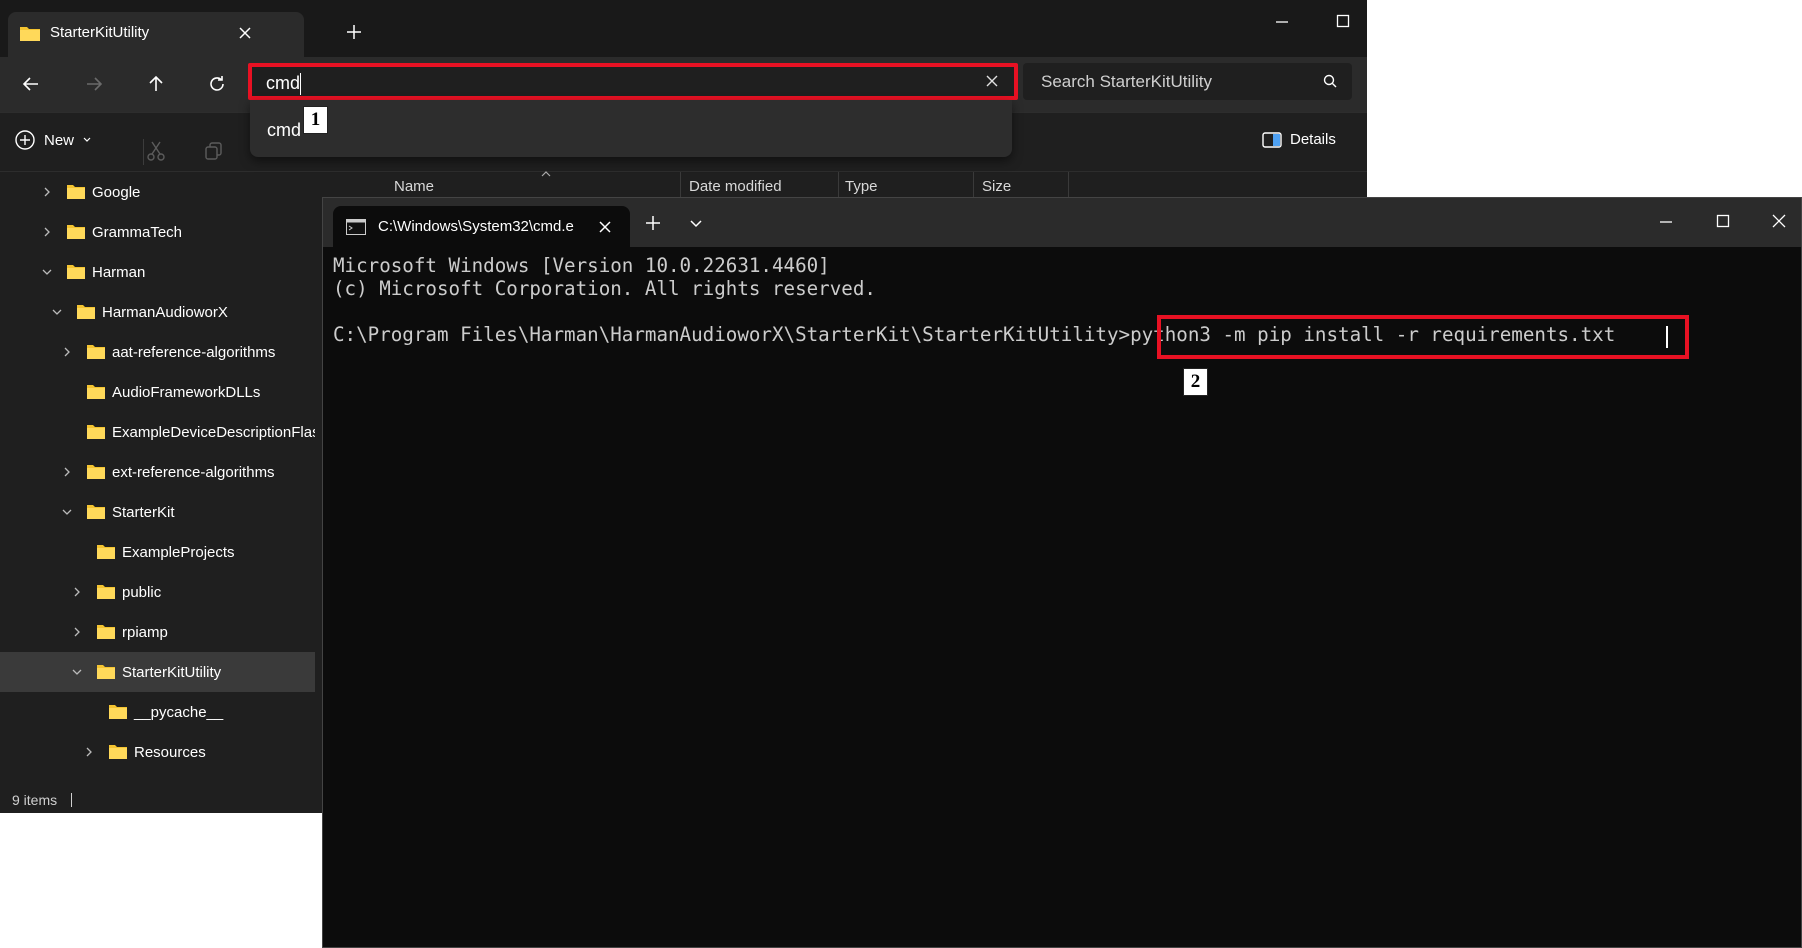 Image resolution: width=1802 pixels, height=948 pixels. What do you see at coordinates (735, 186) in the screenshot?
I see `column-date-modified: Date modified` at bounding box center [735, 186].